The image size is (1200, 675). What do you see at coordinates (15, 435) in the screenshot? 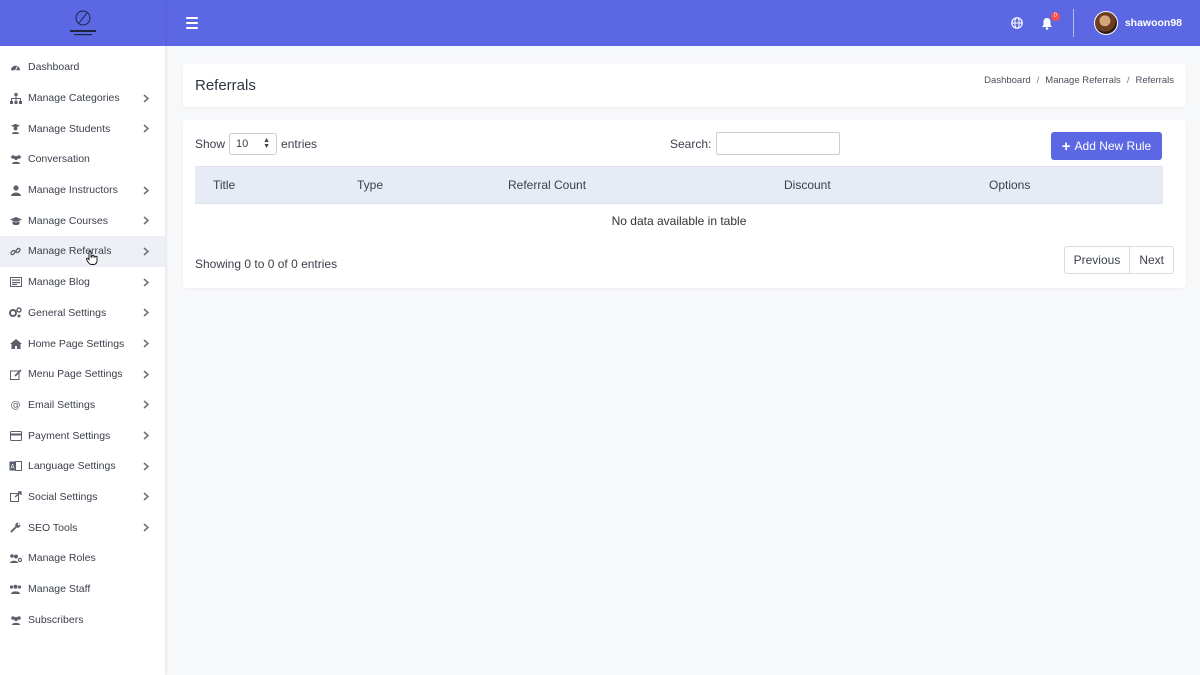
I see `payment-icon` at bounding box center [15, 435].